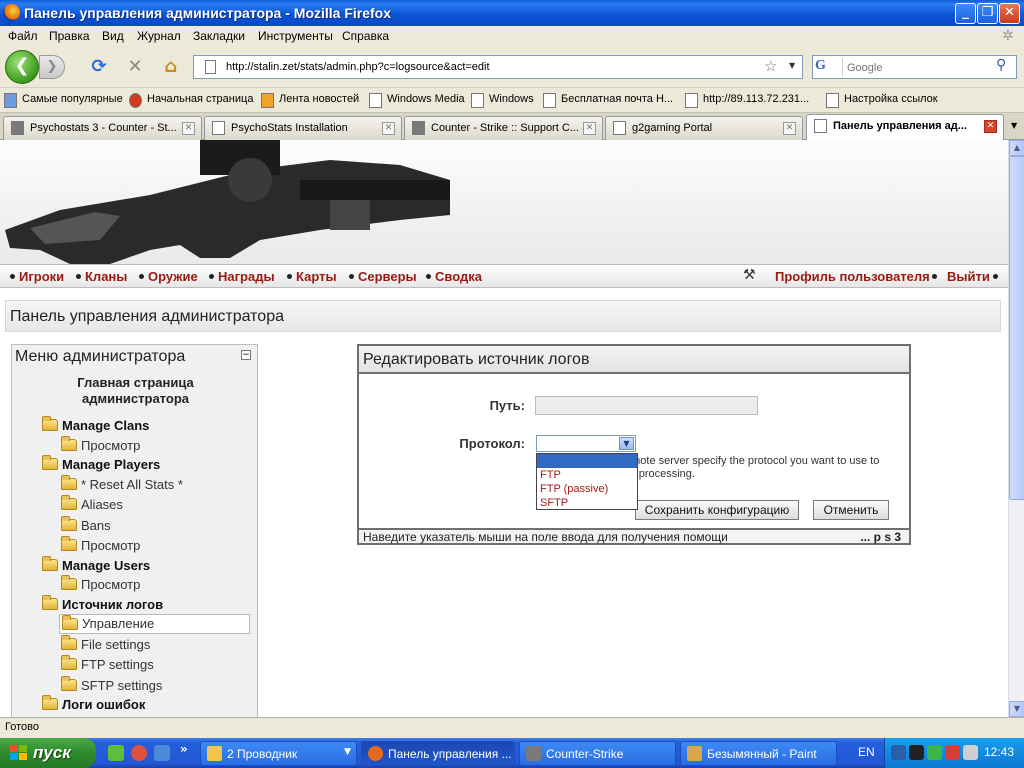 This screenshot has width=1024, height=768. Describe the element at coordinates (246, 276) in the screenshot. I see `nav-awards: Награды` at that location.